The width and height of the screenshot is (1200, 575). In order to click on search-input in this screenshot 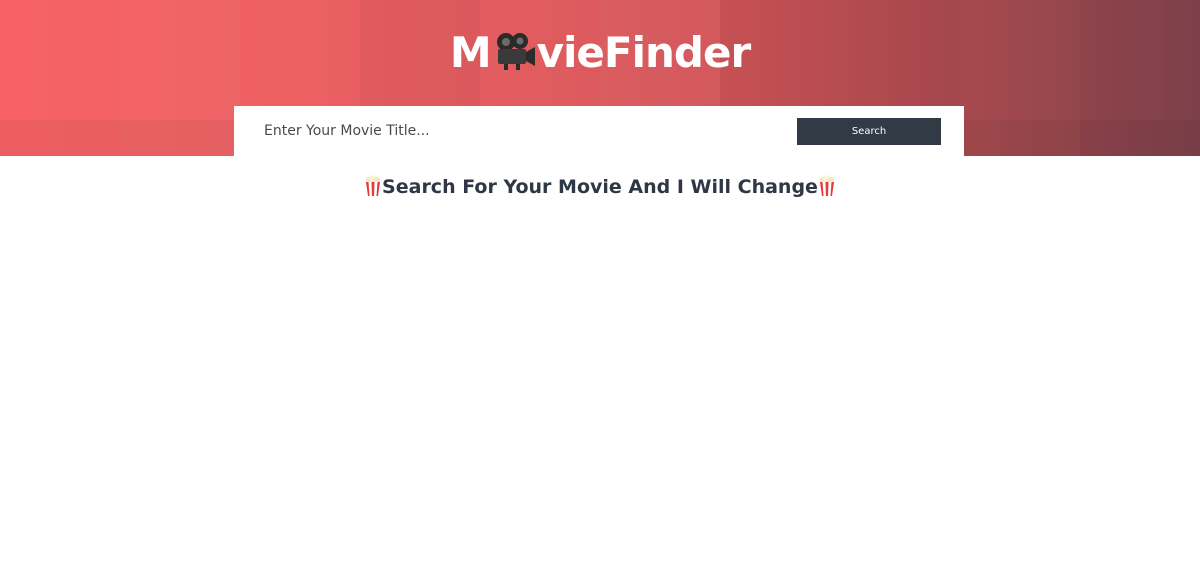, I will do `click(524, 131)`.